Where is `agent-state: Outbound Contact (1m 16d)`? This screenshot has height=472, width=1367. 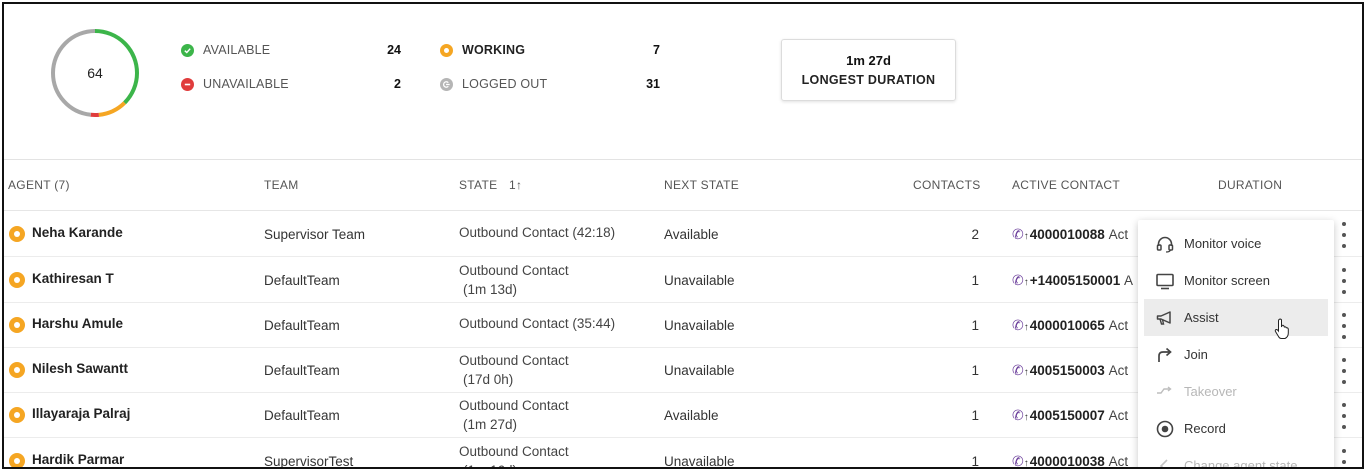
agent-state: Outbound Contact (1m 16d) is located at coordinates (514, 454).